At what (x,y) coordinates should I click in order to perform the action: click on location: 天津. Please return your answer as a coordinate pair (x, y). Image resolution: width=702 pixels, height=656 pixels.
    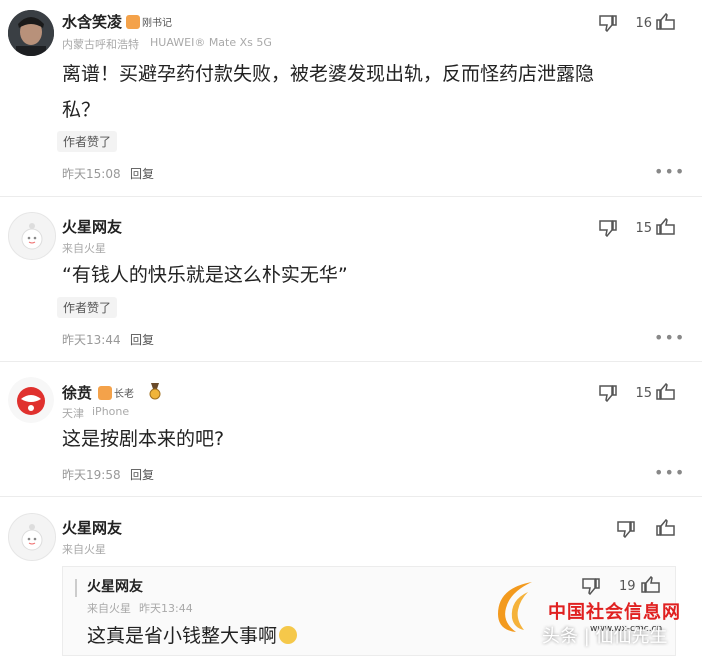
    Looking at the image, I should click on (73, 413).